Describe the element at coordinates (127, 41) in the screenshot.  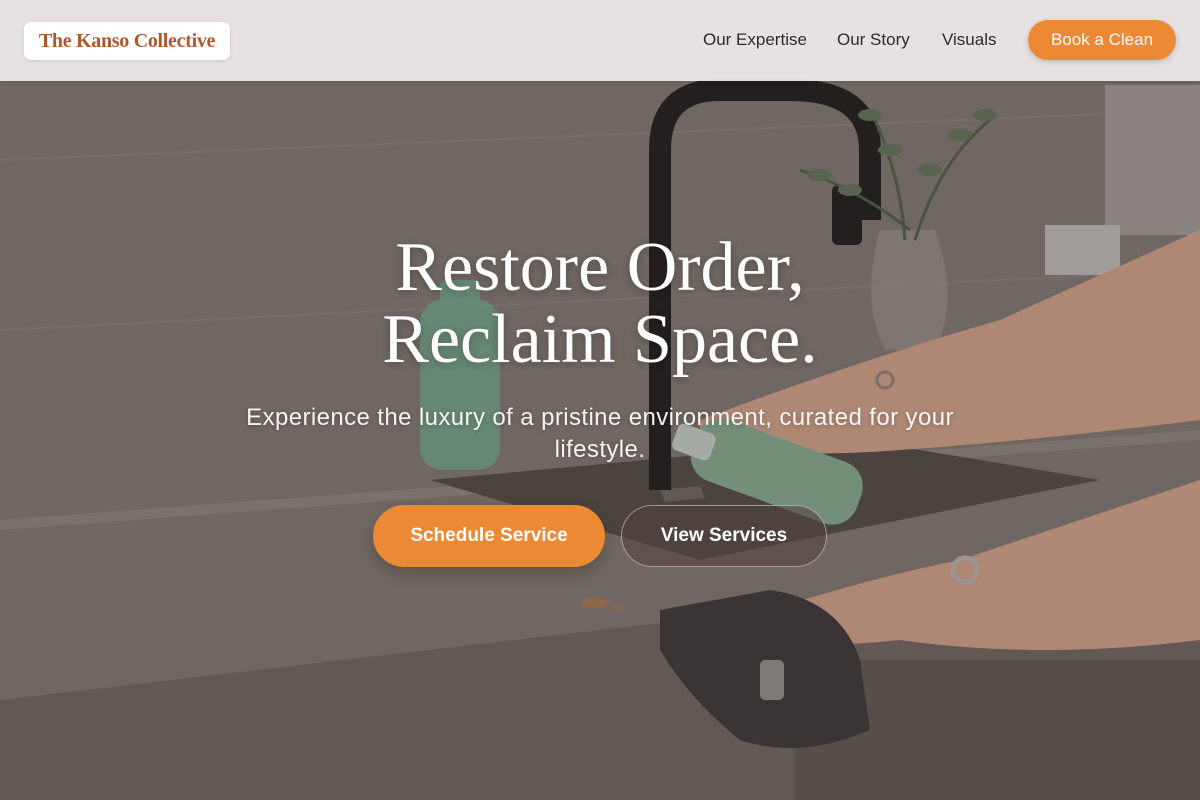
I see `brand-logo: The Kanso Collective` at that location.